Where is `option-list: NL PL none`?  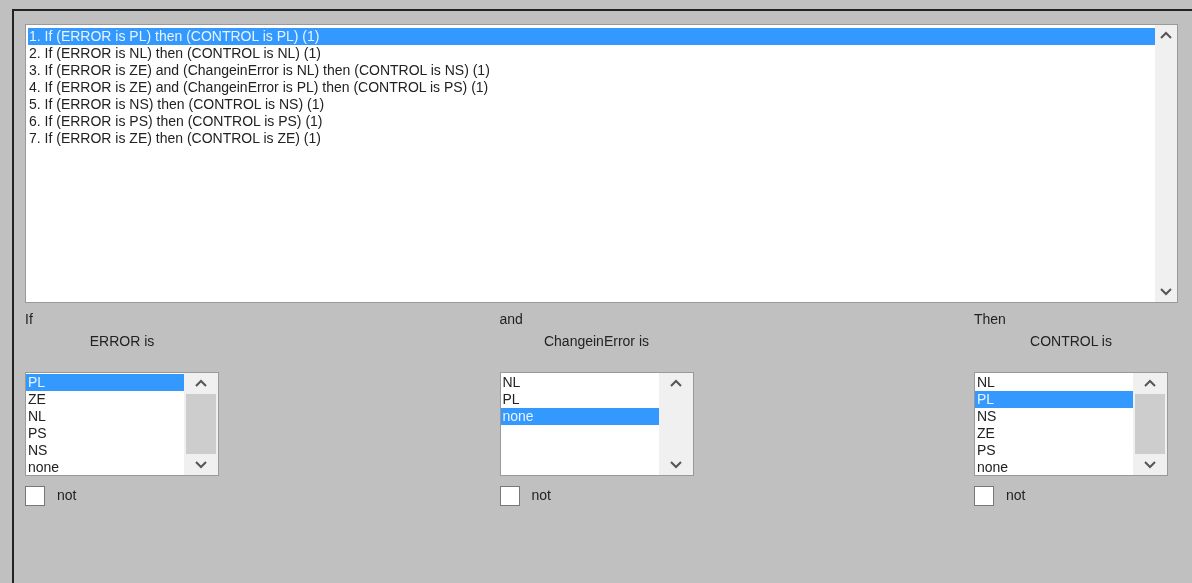
option-list: NL PL none is located at coordinates (596, 424).